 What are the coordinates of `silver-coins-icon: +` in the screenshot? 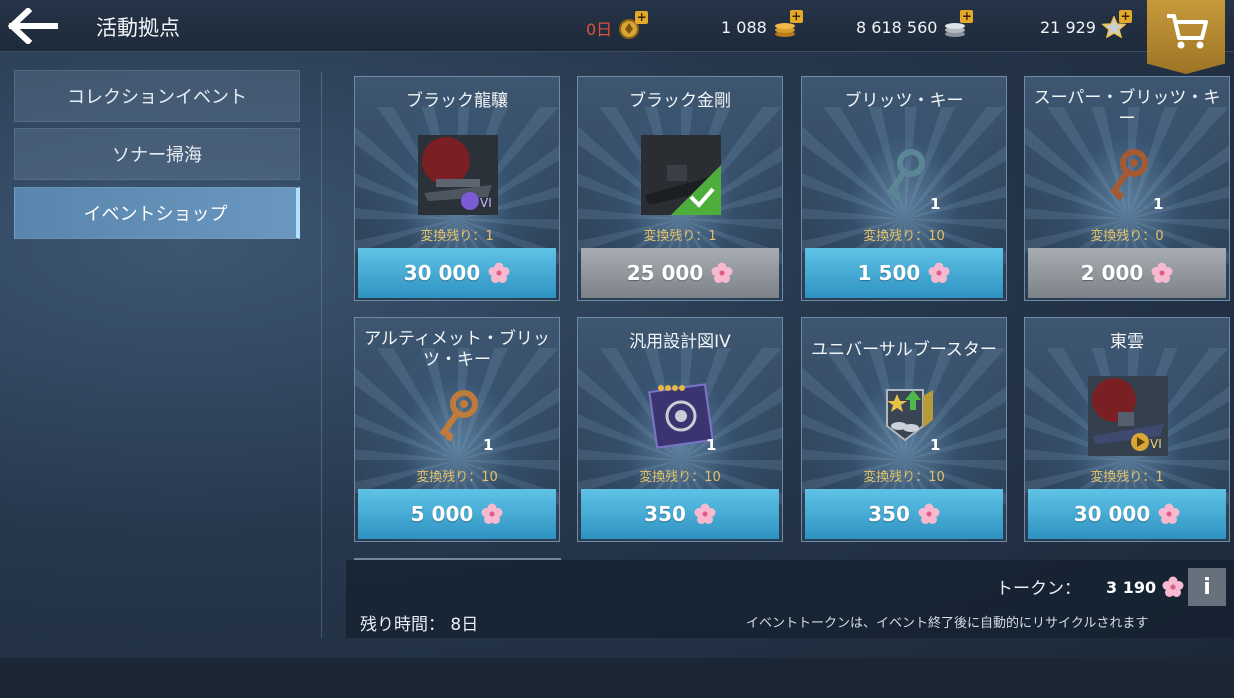 It's located at (958, 24).